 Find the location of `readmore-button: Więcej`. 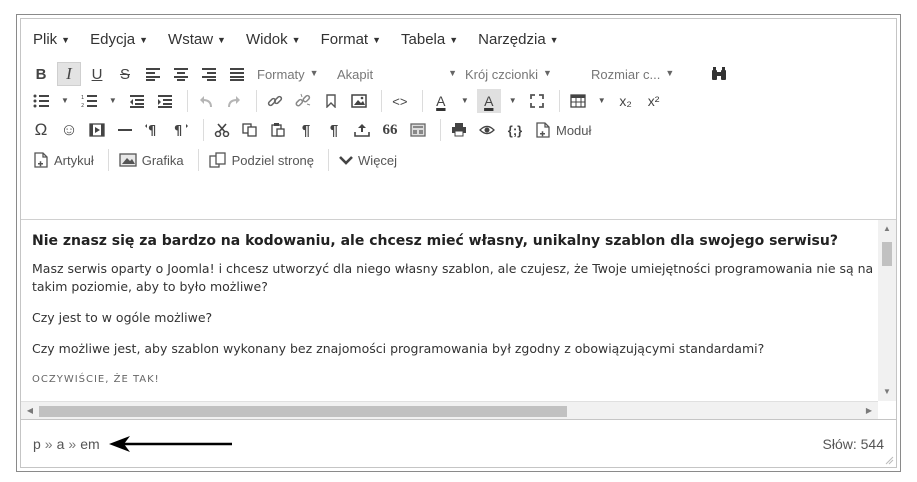

readmore-button: Więcej is located at coordinates (368, 160).